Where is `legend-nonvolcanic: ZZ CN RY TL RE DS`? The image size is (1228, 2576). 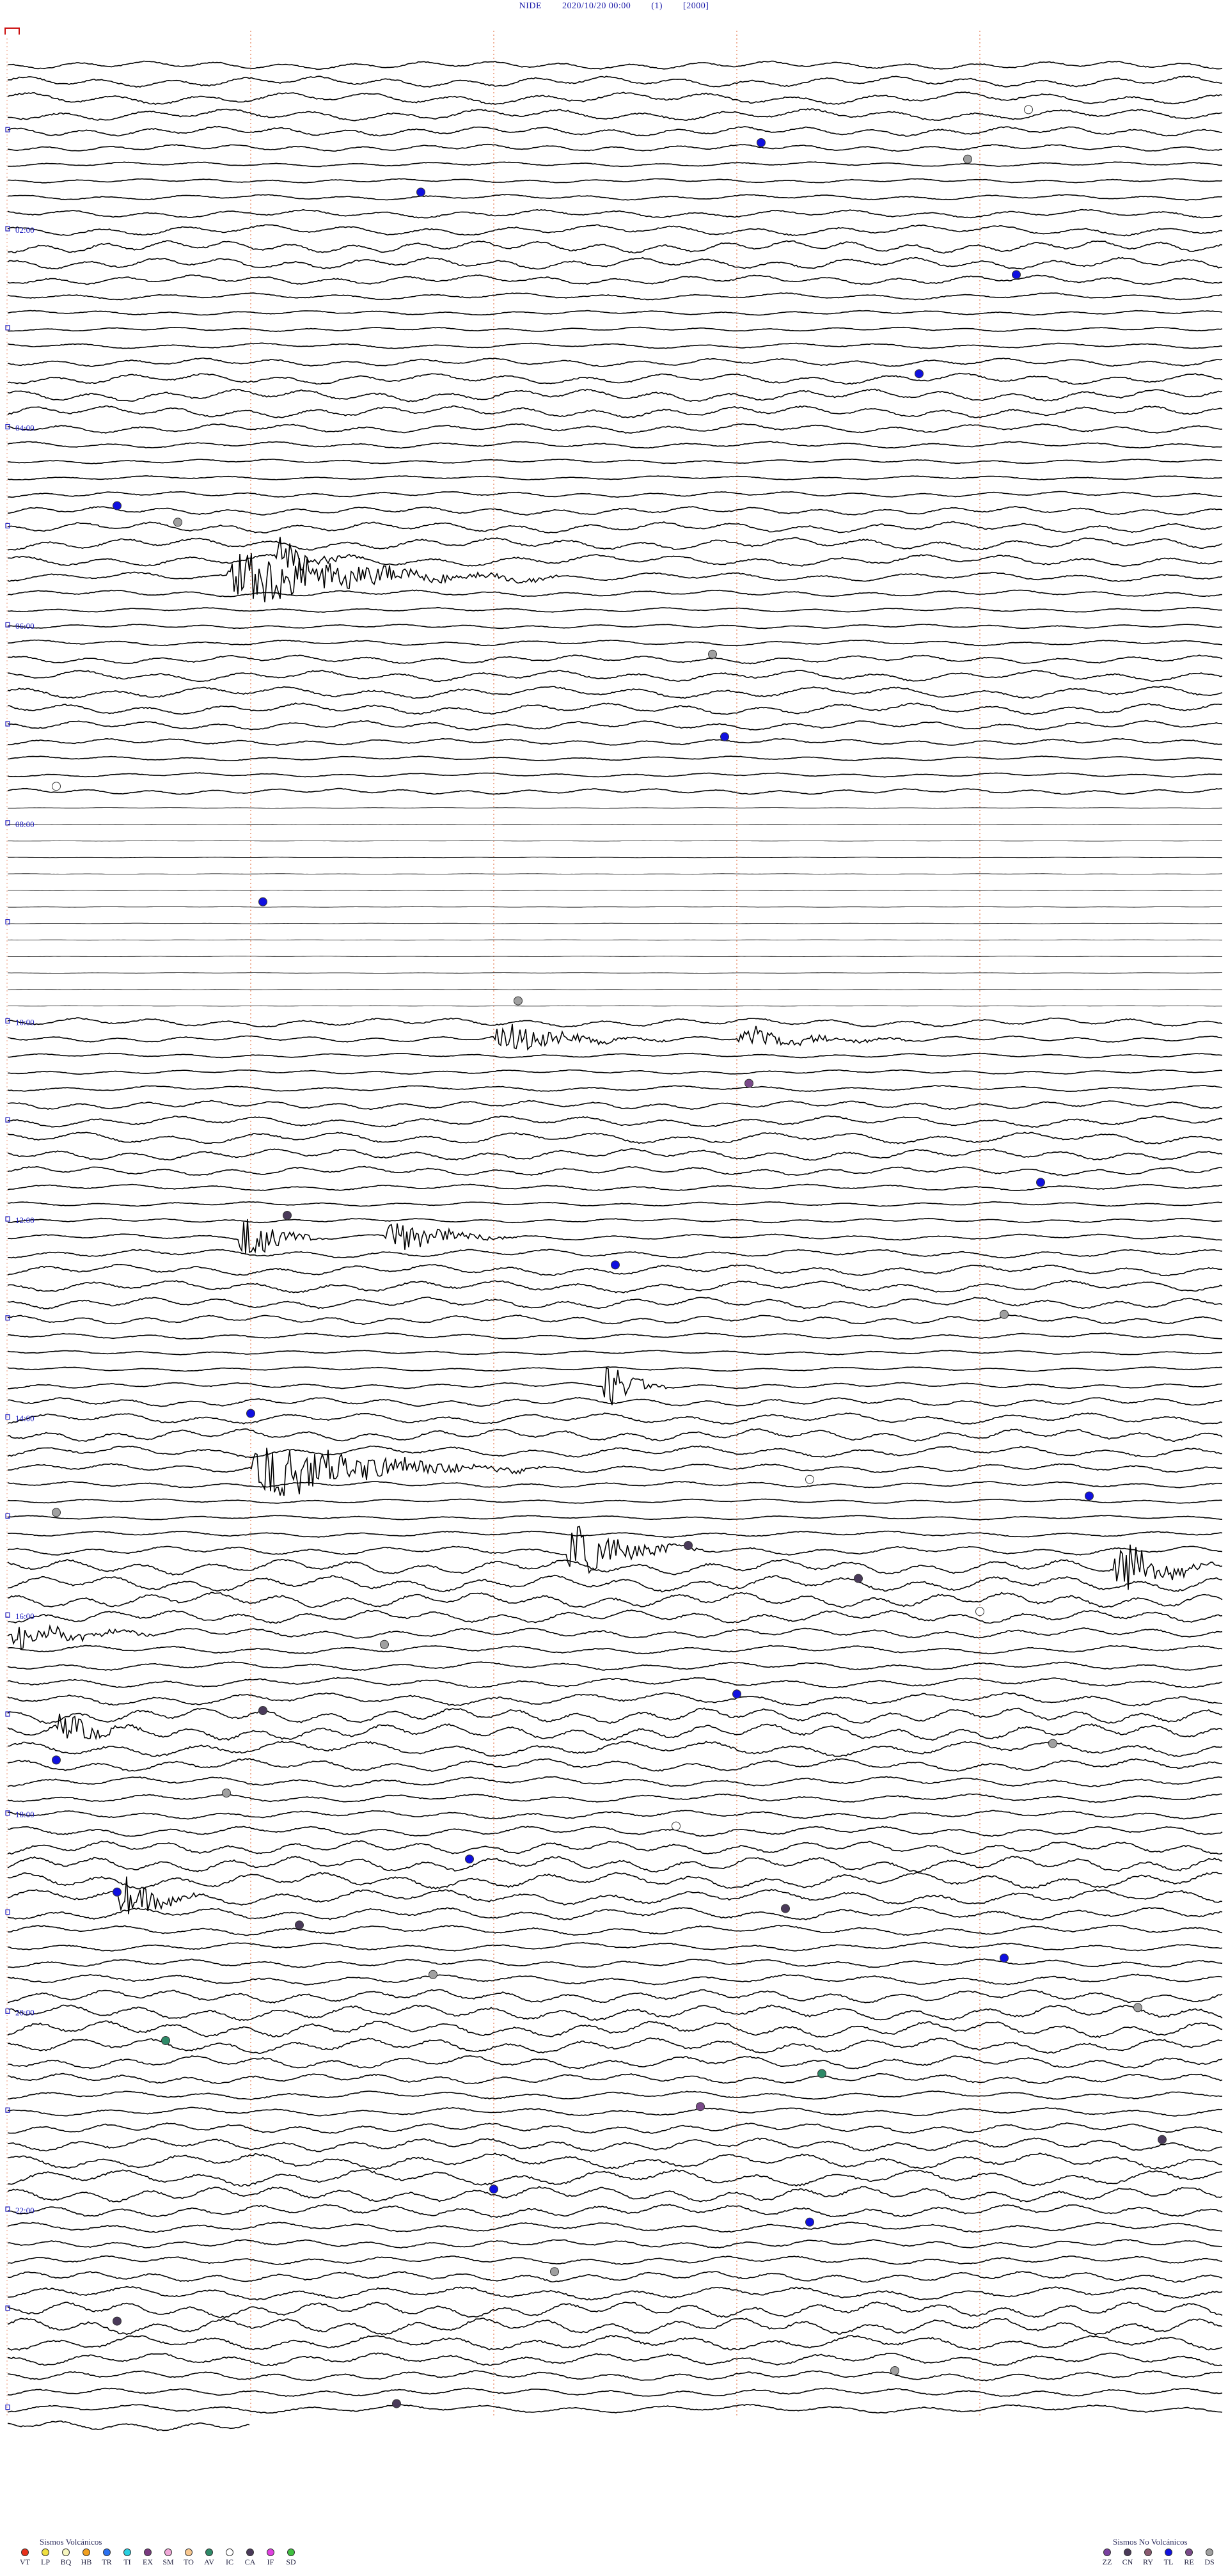 legend-nonvolcanic: ZZ CN RY TL RE DS is located at coordinates (1158, 2557).